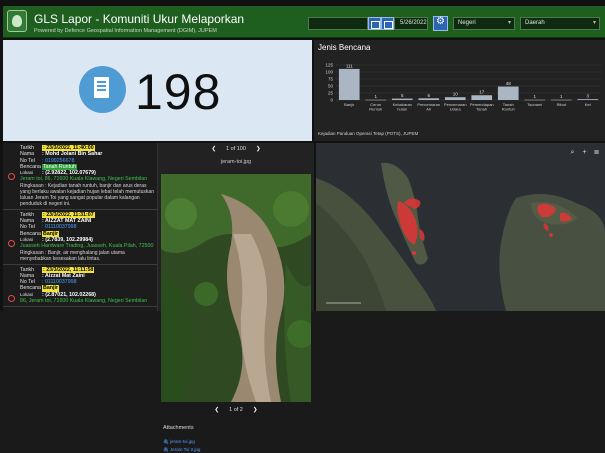 The image size is (605, 453). I want to click on layers-icon: ≣, so click(596, 152).